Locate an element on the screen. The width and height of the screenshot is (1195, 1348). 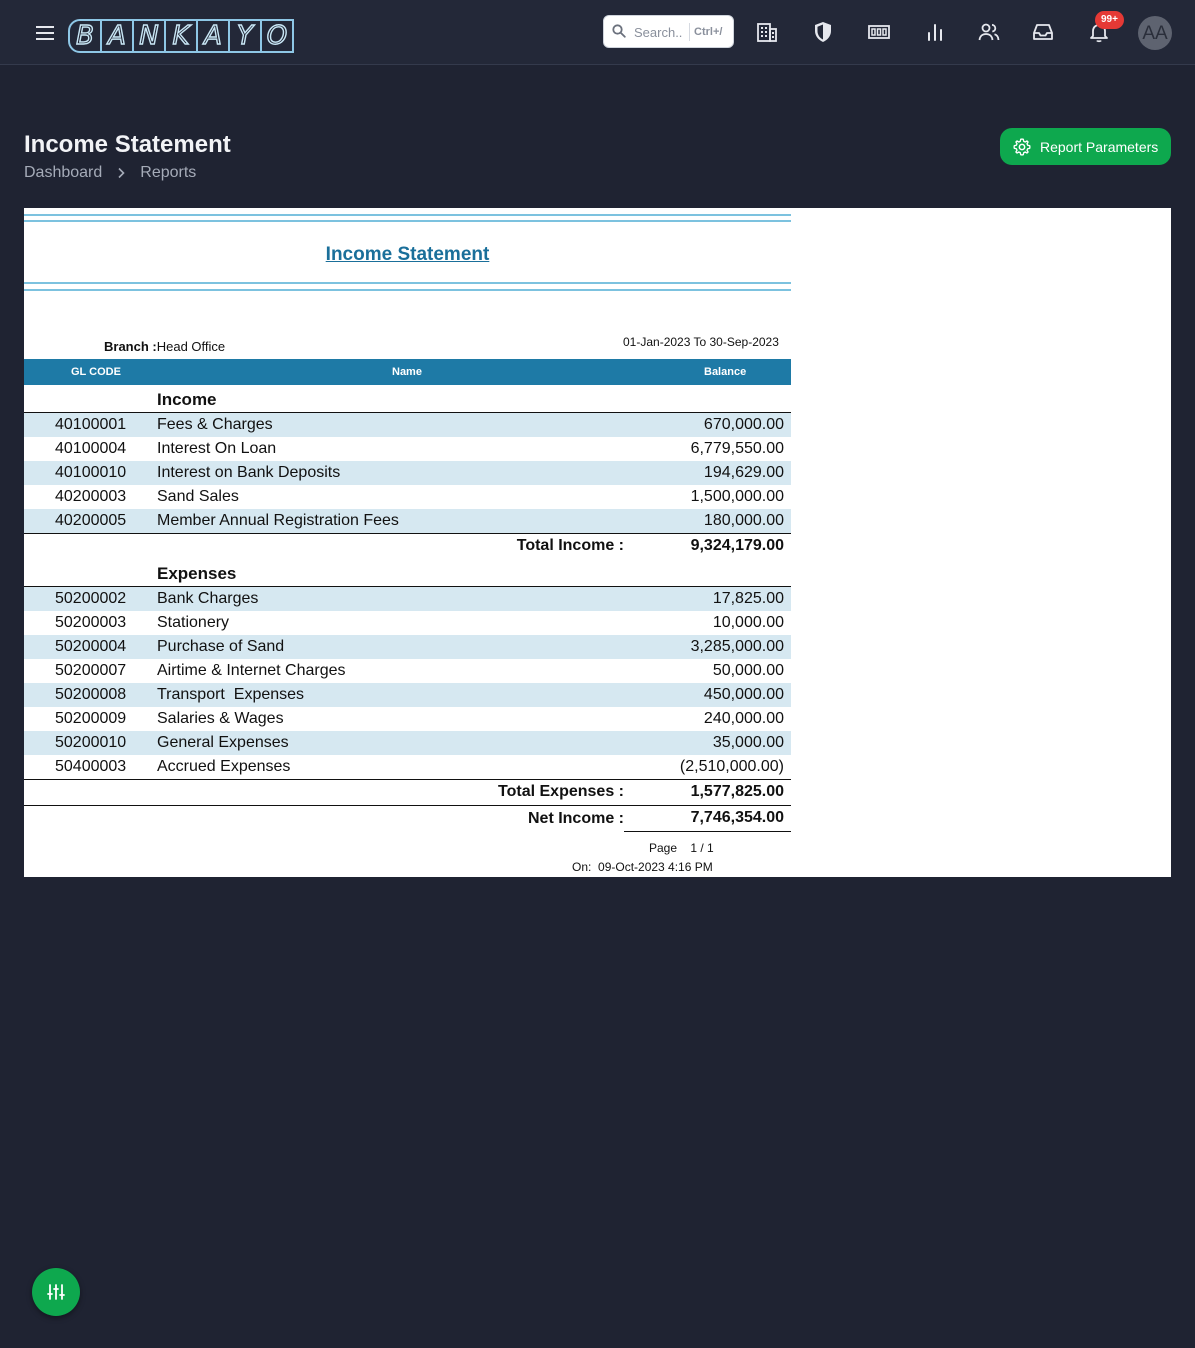
branch-value: Head Office is located at coordinates (191, 346).